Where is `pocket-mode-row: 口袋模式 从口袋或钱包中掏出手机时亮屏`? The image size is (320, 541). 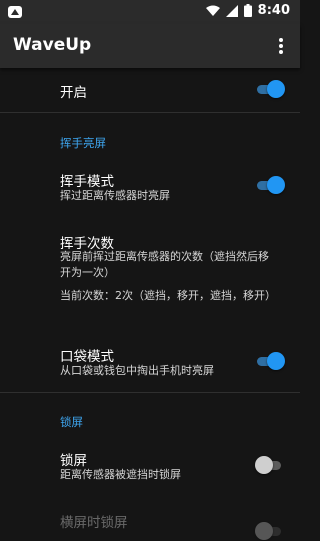
pocket-mode-row: 口袋模式 从口袋或钱包中掏出手机时亮屏 is located at coordinates (150, 361).